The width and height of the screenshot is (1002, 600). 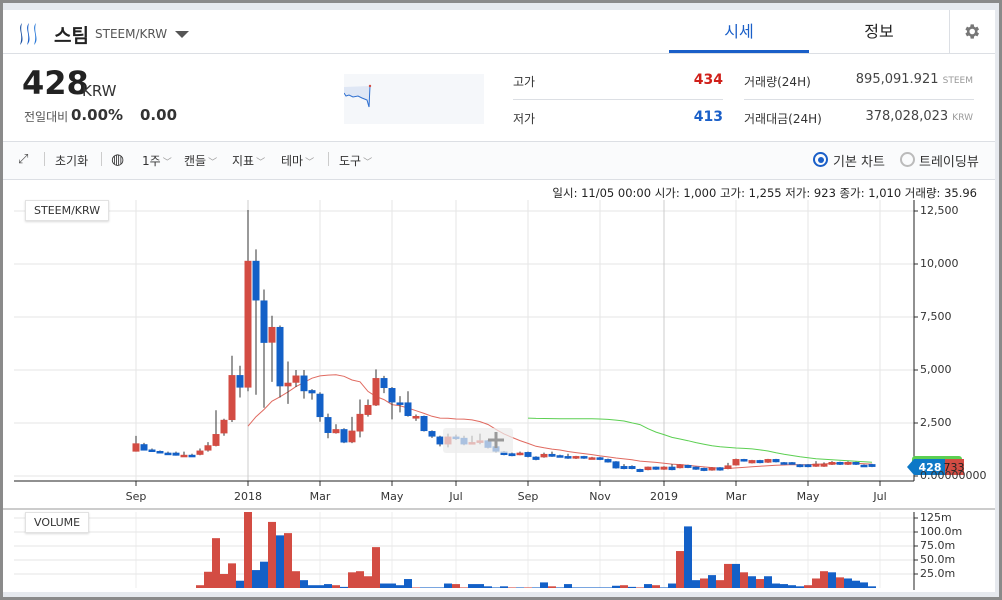 What do you see at coordinates (392, 496) in the screenshot?
I see `x-tick-label: May` at bounding box center [392, 496].